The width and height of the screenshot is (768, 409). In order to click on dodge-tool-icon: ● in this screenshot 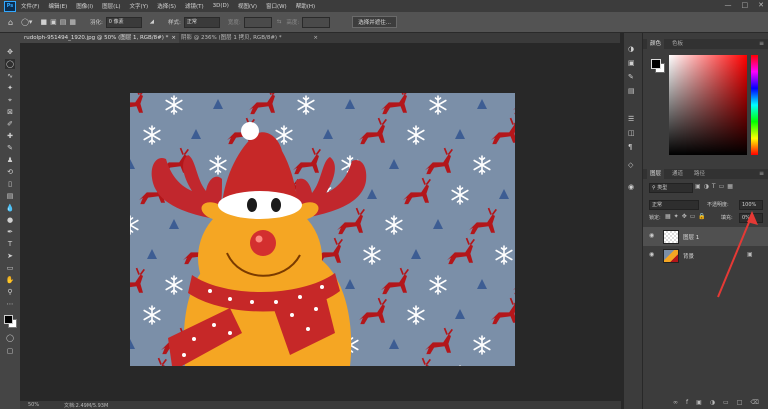, I will do `click(10, 220)`.